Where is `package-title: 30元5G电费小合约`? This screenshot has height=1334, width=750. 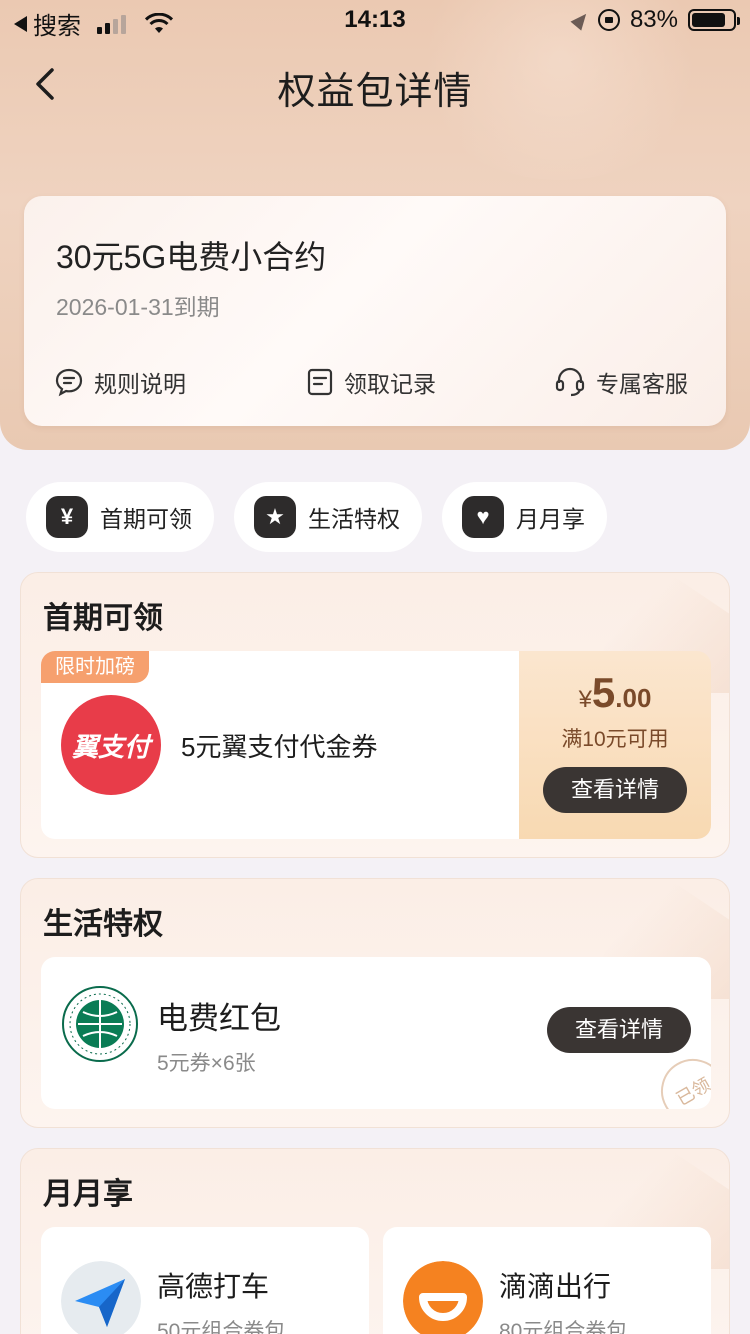 package-title: 30元5G电费小合约 is located at coordinates (191, 257).